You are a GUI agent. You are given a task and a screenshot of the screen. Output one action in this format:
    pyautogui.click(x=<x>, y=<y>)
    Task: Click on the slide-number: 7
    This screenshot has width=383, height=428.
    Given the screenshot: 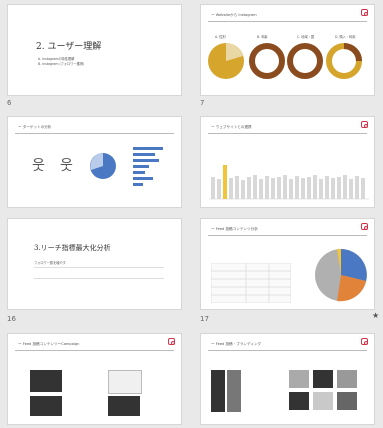 What is the action you would take?
    pyautogui.click(x=202, y=103)
    